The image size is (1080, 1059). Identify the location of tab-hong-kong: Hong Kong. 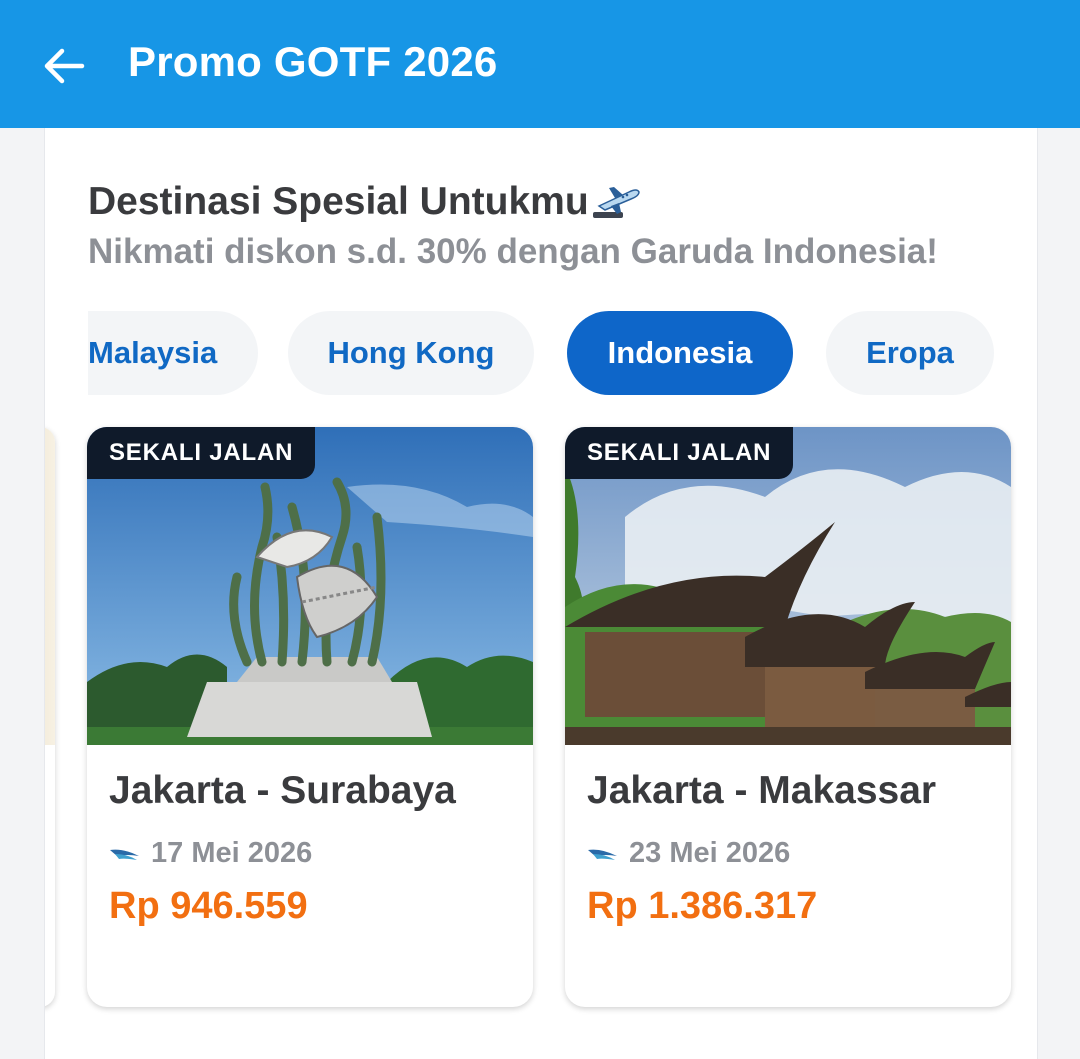
(411, 353).